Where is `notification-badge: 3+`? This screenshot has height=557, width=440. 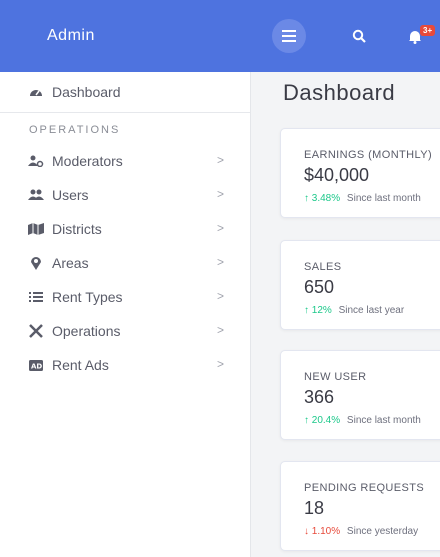 notification-badge: 3+ is located at coordinates (428, 30).